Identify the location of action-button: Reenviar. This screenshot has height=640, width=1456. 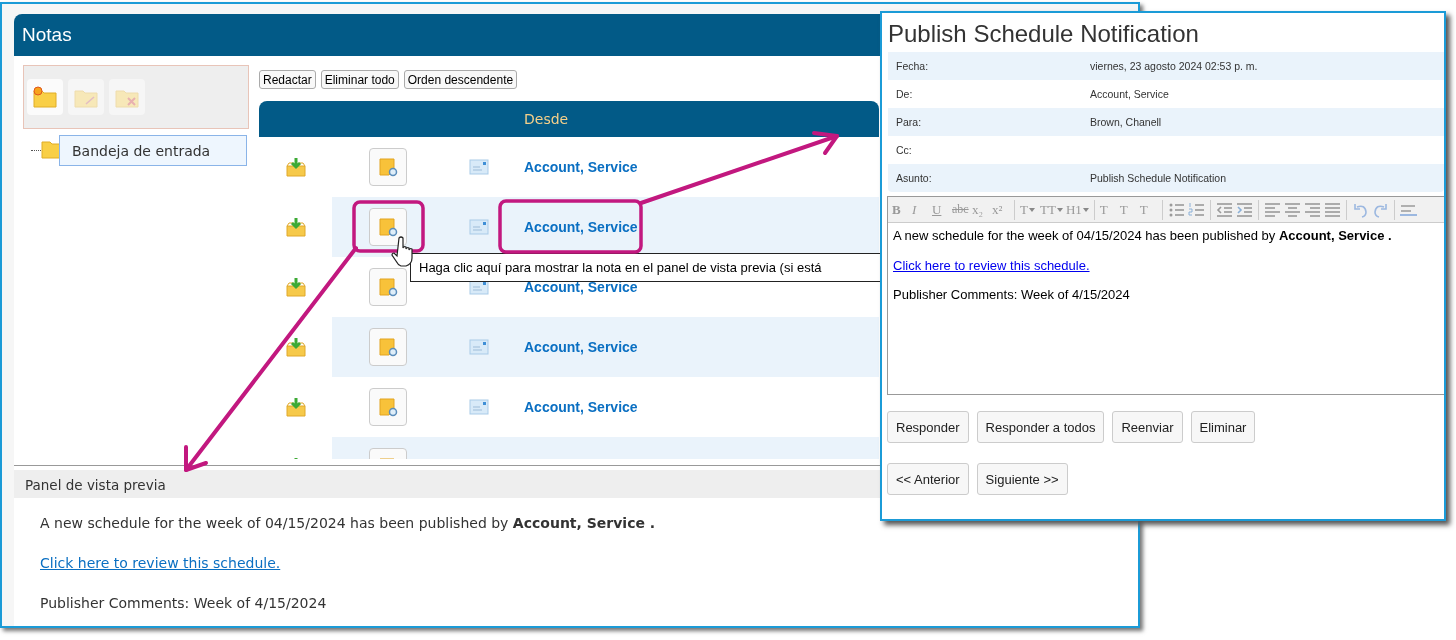
(1147, 427).